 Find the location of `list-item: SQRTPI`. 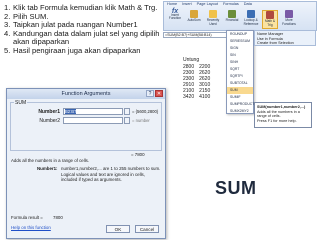

list-item: SQRTPI is located at coordinates (240, 76).